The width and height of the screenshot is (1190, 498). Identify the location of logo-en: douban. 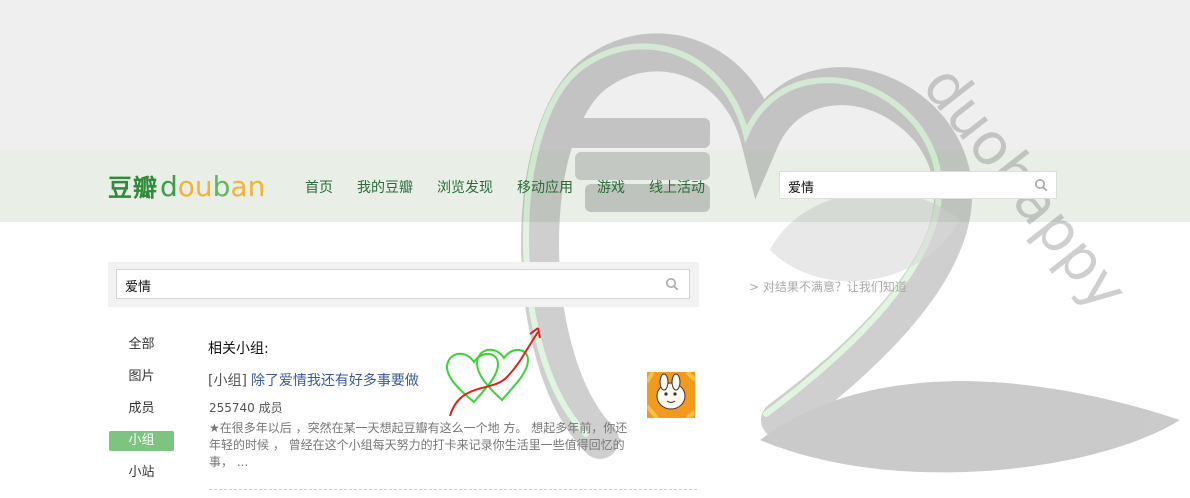
(213, 186).